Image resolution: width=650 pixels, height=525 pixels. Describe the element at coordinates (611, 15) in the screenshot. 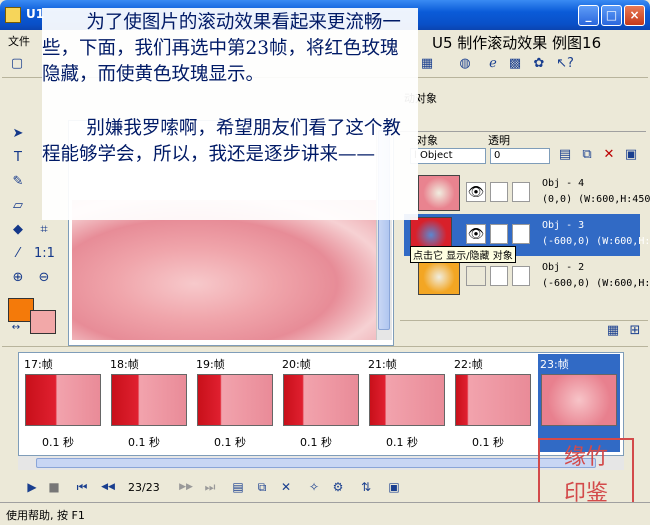

I see `maximize-button: □` at that location.